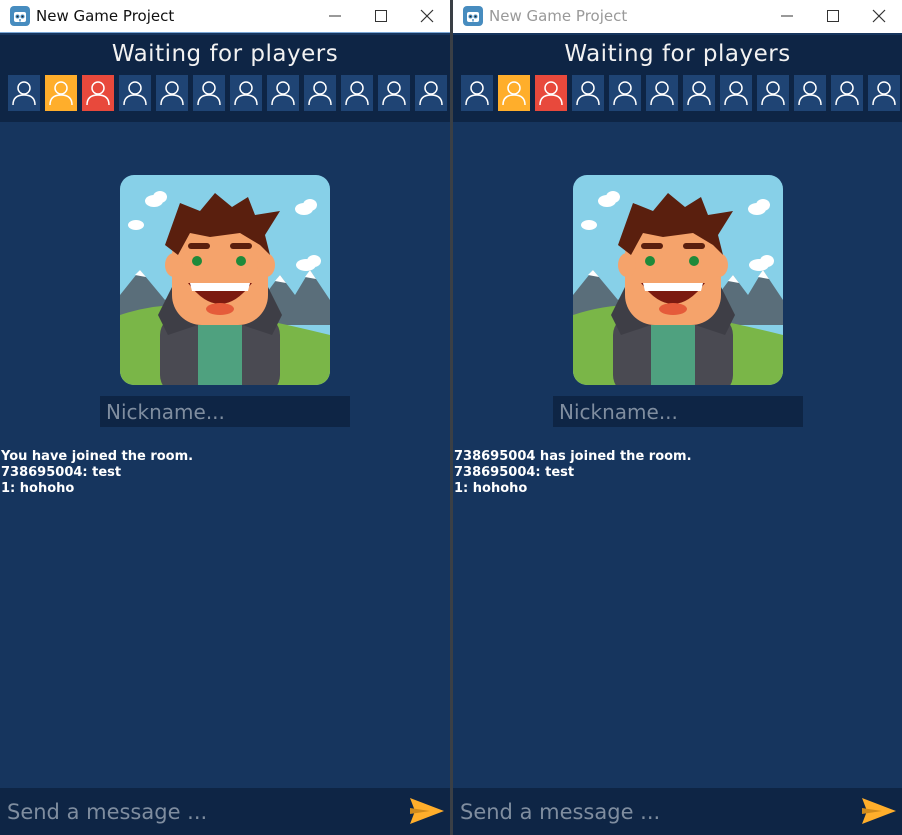 Image resolution: width=902 pixels, height=835 pixels. Describe the element at coordinates (97, 456) in the screenshot. I see `chat-message: You have joined the room.` at that location.